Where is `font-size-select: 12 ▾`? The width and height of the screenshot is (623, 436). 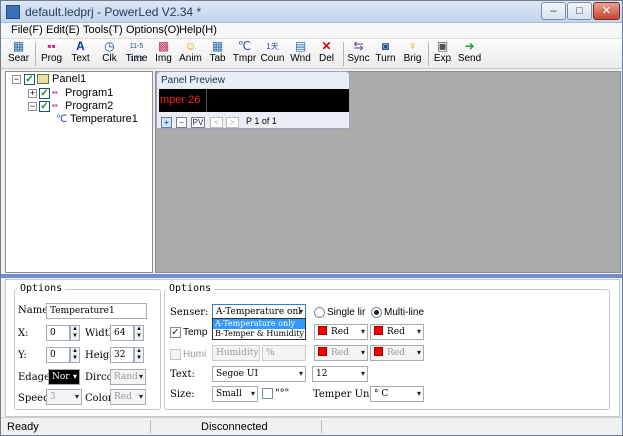 font-size-select: 12 ▾ is located at coordinates (340, 374).